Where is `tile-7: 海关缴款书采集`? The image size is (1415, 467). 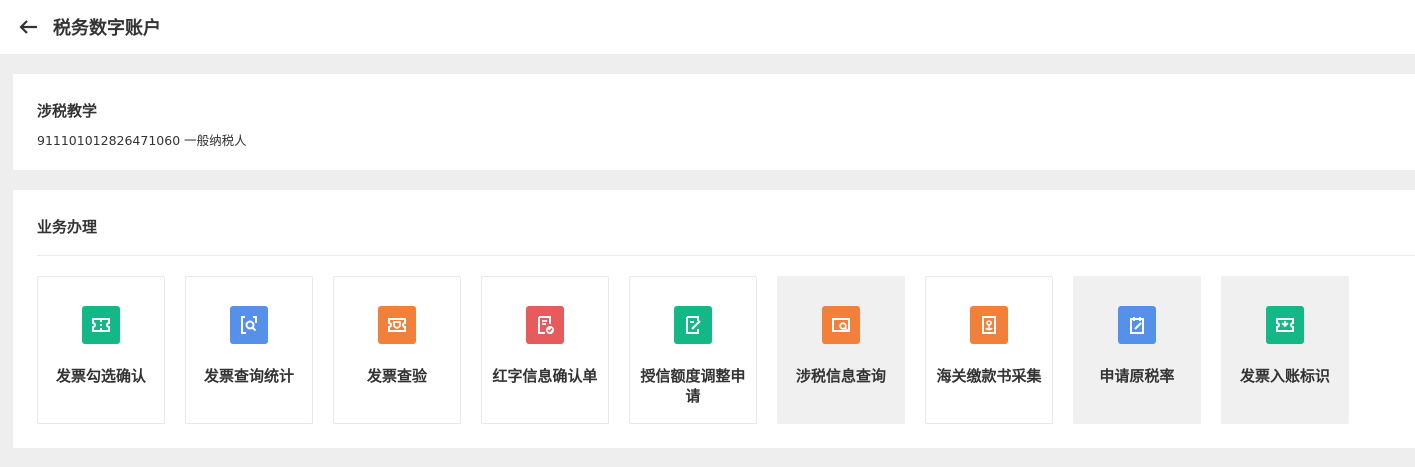 tile-7: 海关缴款书采集 is located at coordinates (989, 350).